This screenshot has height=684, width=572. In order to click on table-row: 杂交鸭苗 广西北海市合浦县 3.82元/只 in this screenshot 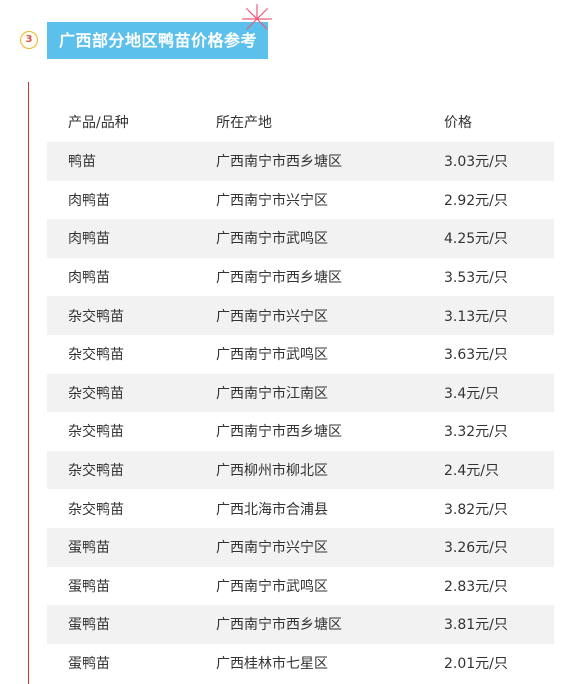, I will do `click(300, 508)`.